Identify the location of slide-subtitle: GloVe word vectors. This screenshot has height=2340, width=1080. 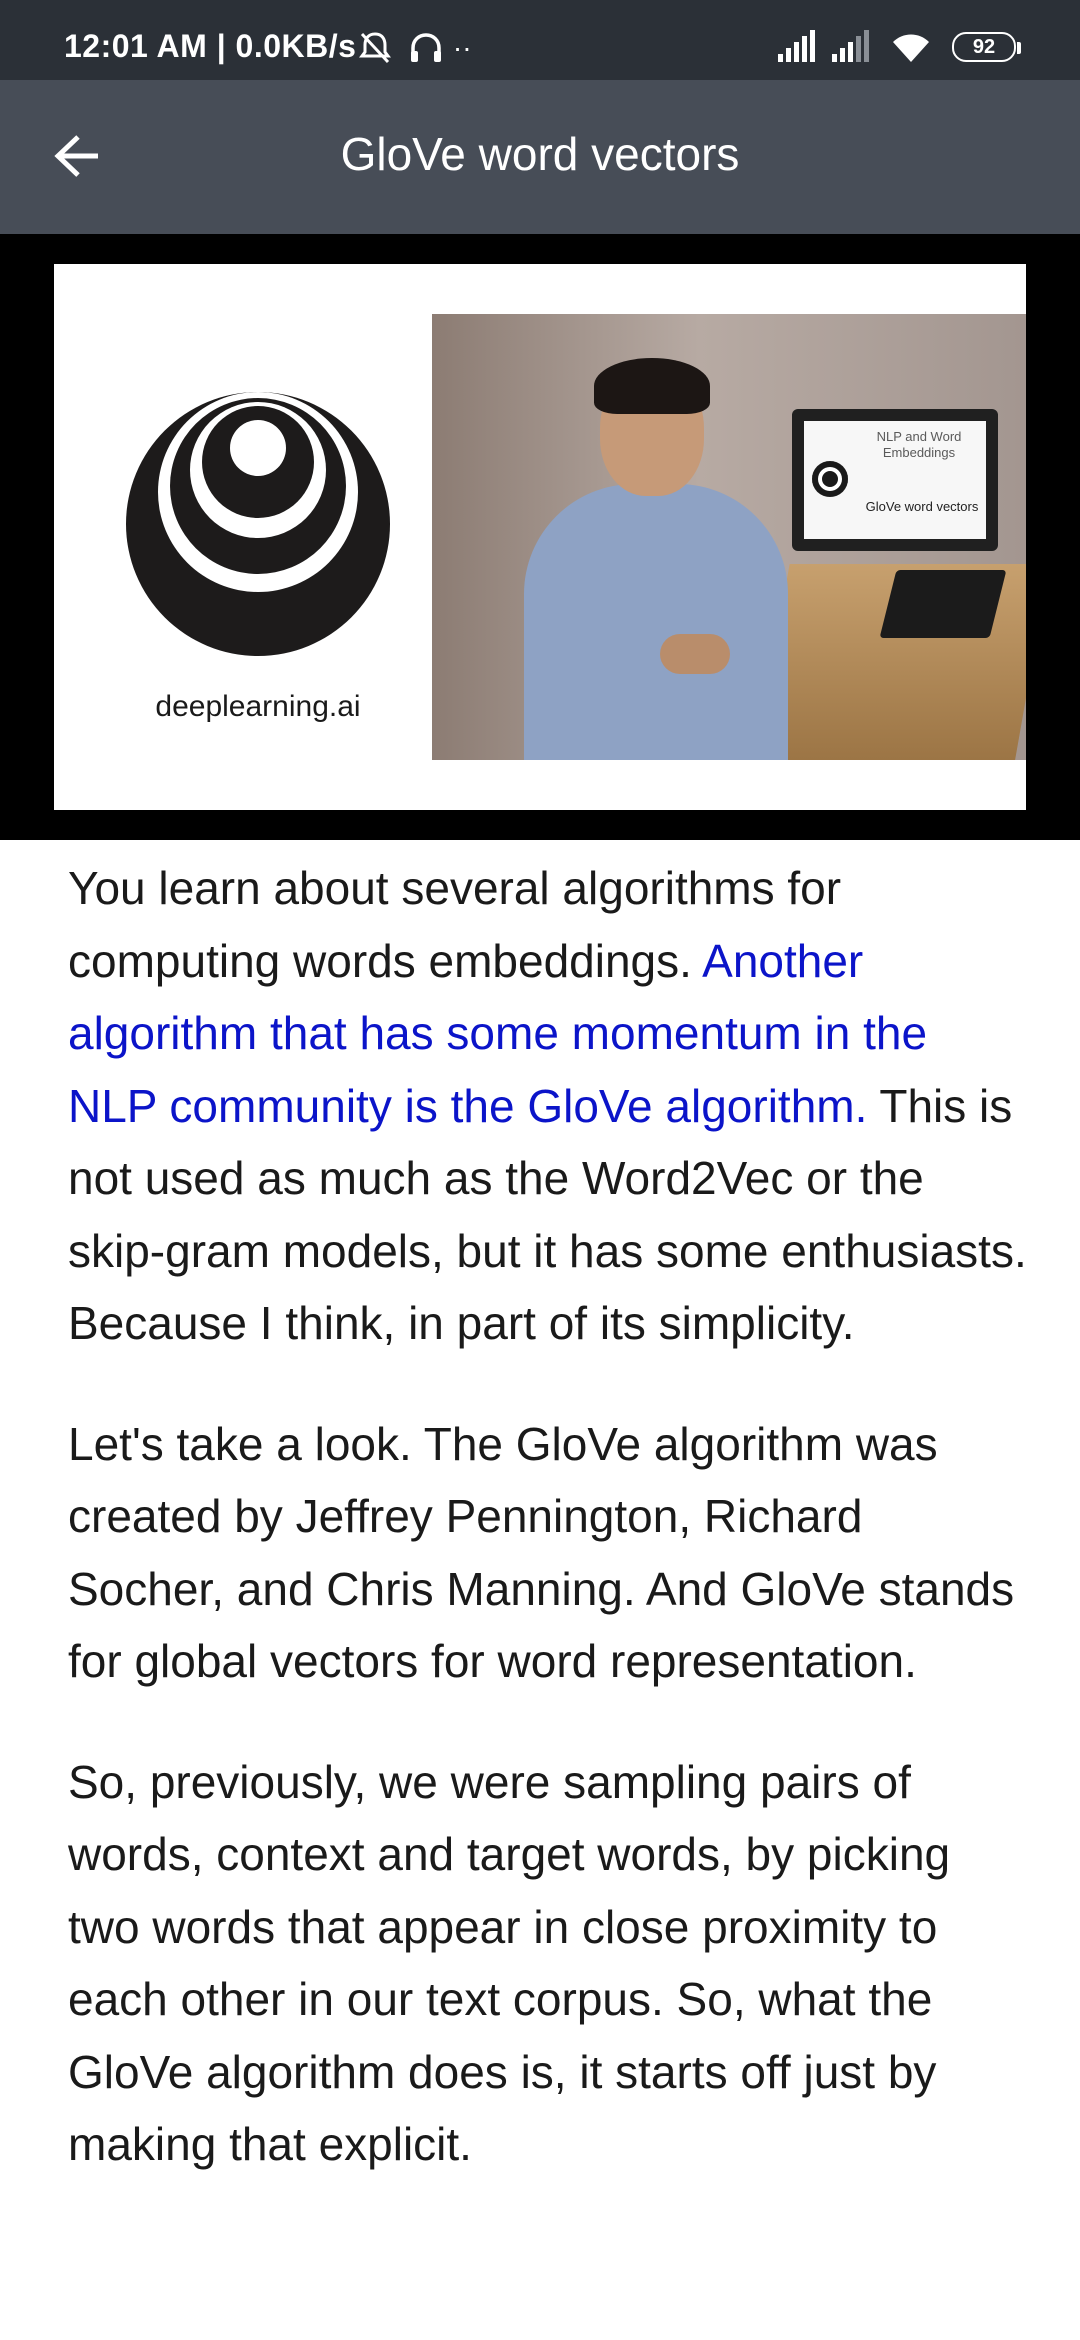
(922, 506).